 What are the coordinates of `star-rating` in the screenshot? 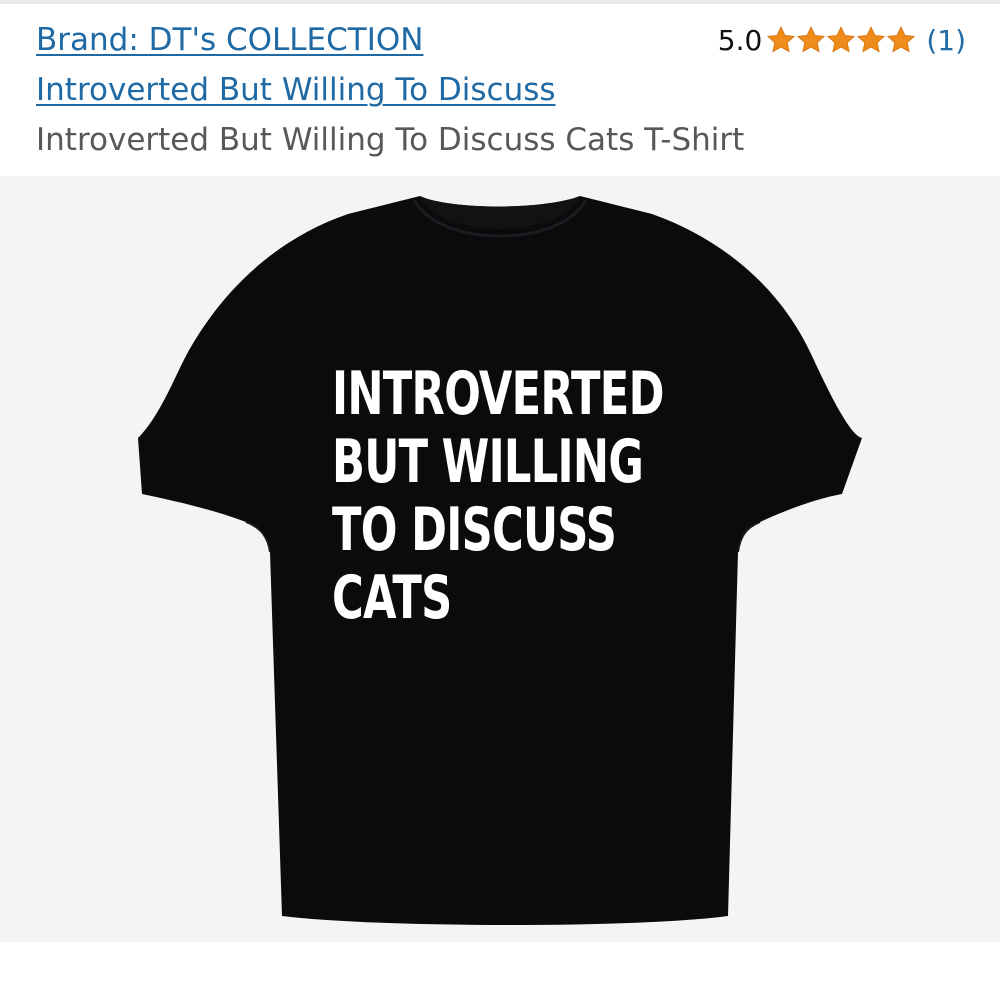 It's located at (841, 40).